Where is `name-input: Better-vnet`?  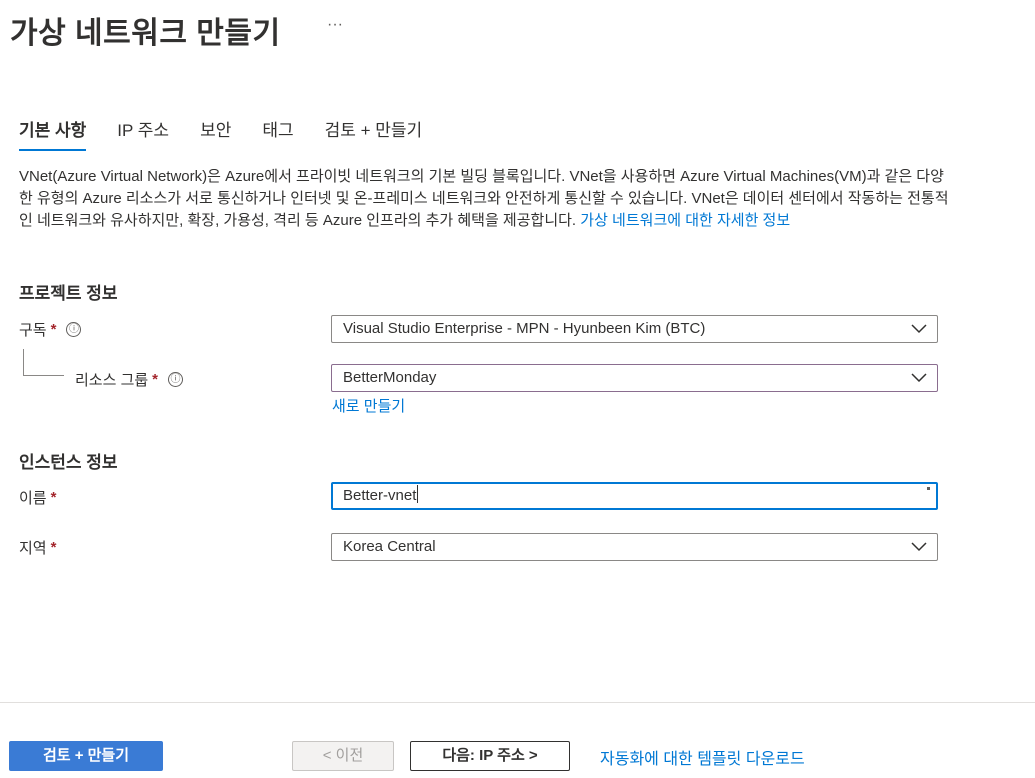
name-input: Better-vnet is located at coordinates (634, 496).